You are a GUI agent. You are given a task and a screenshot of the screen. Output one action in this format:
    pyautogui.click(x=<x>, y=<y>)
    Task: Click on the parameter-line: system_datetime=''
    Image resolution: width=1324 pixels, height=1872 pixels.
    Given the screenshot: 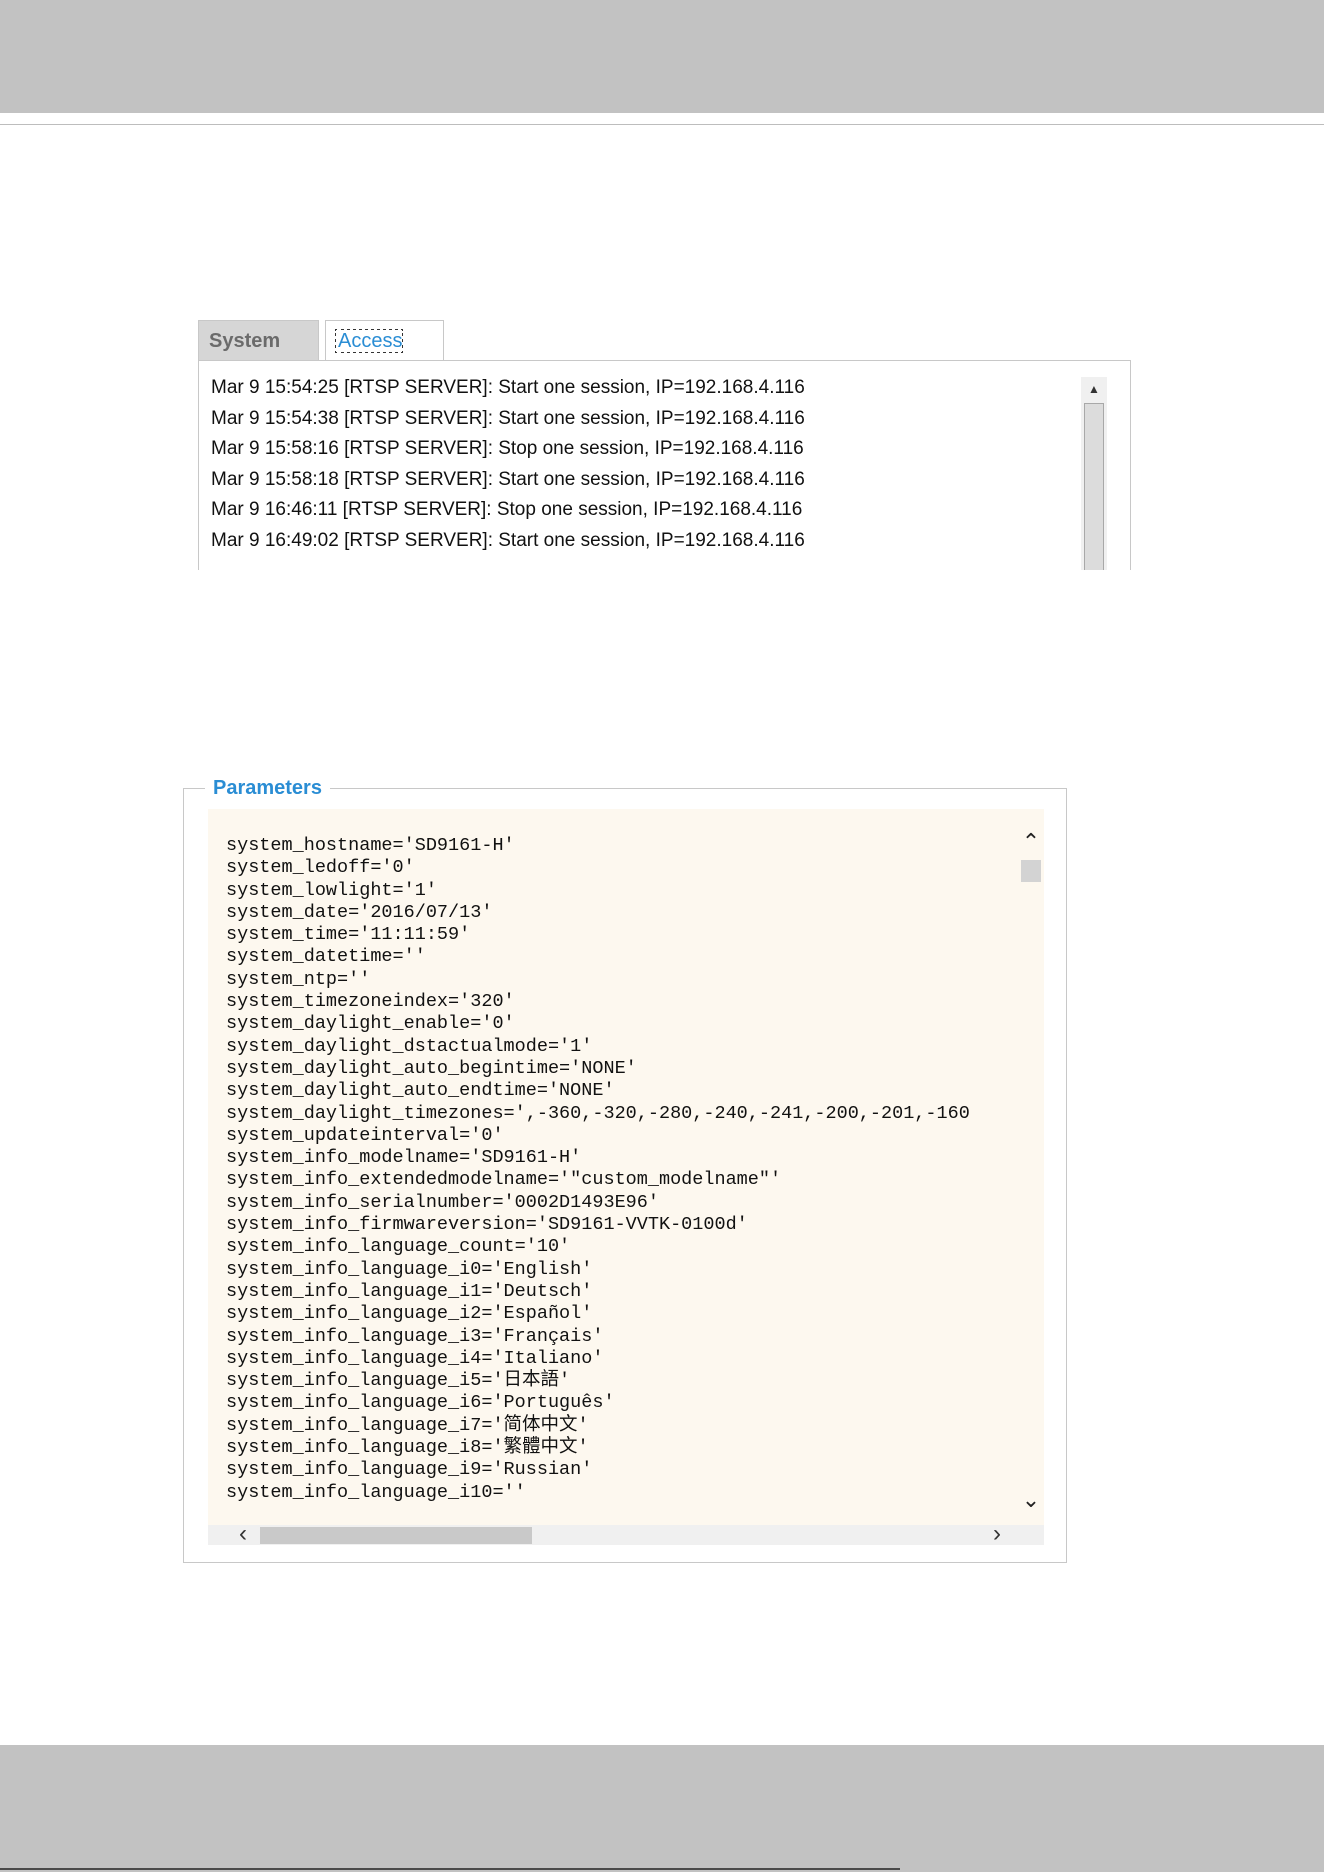 What is the action you would take?
    pyautogui.click(x=326, y=957)
    